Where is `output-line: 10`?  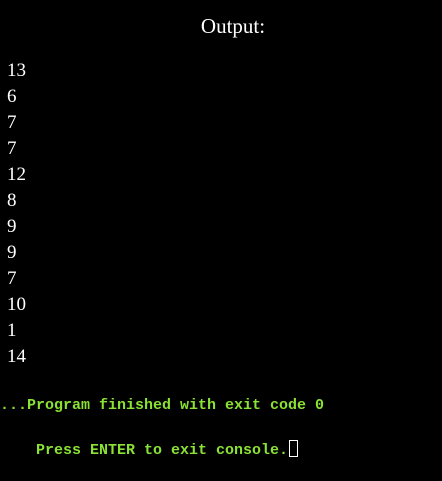
output-line: 10 is located at coordinates (16, 304).